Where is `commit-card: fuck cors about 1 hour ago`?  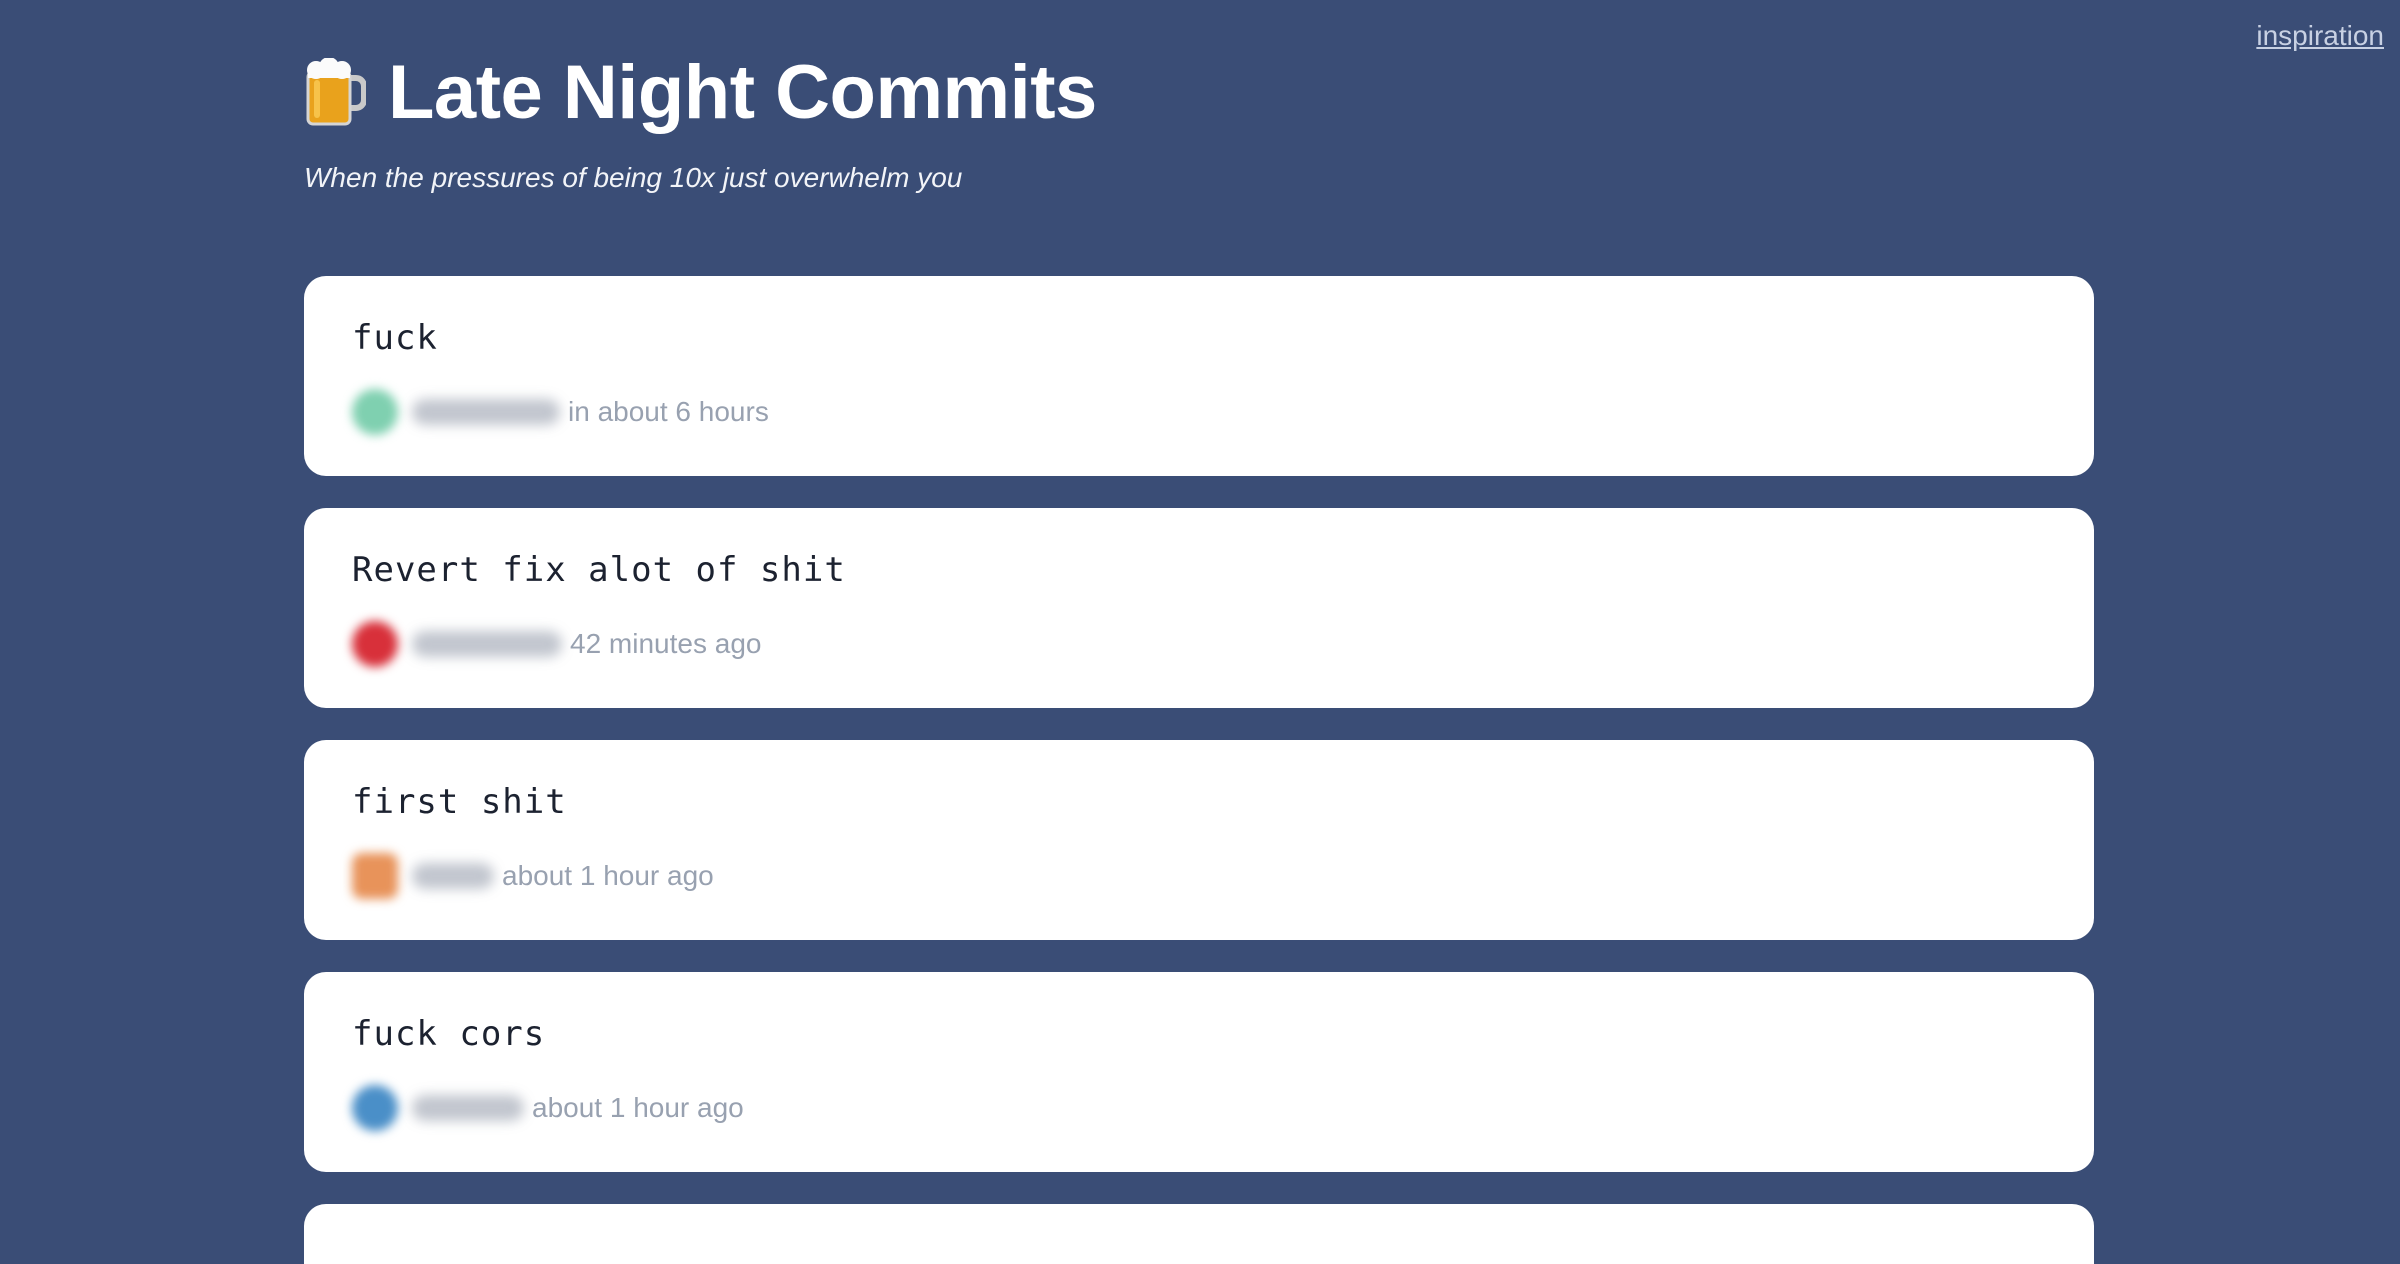 commit-card: fuck cors about 1 hour ago is located at coordinates (1199, 1072).